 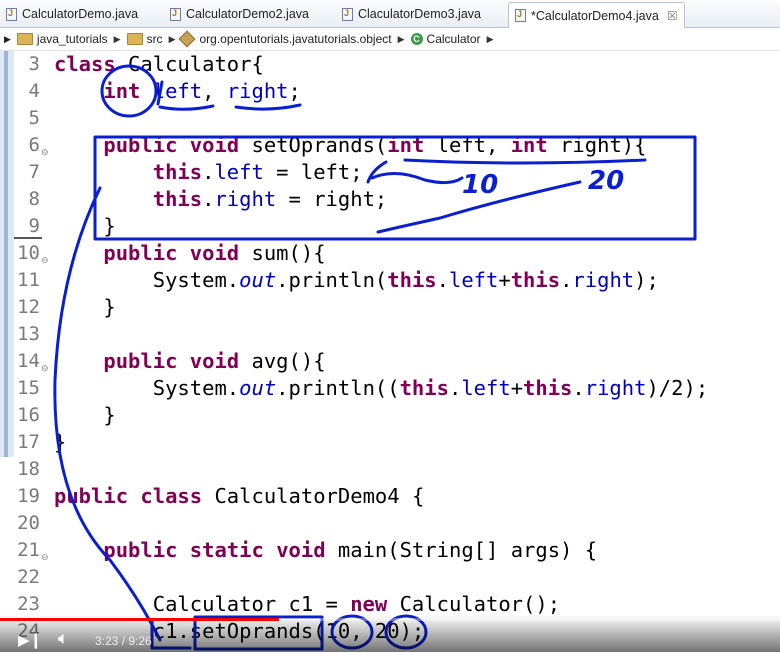 I want to click on tab-claculatordemo3: ClaculatorDemo3.java, so click(x=411, y=14).